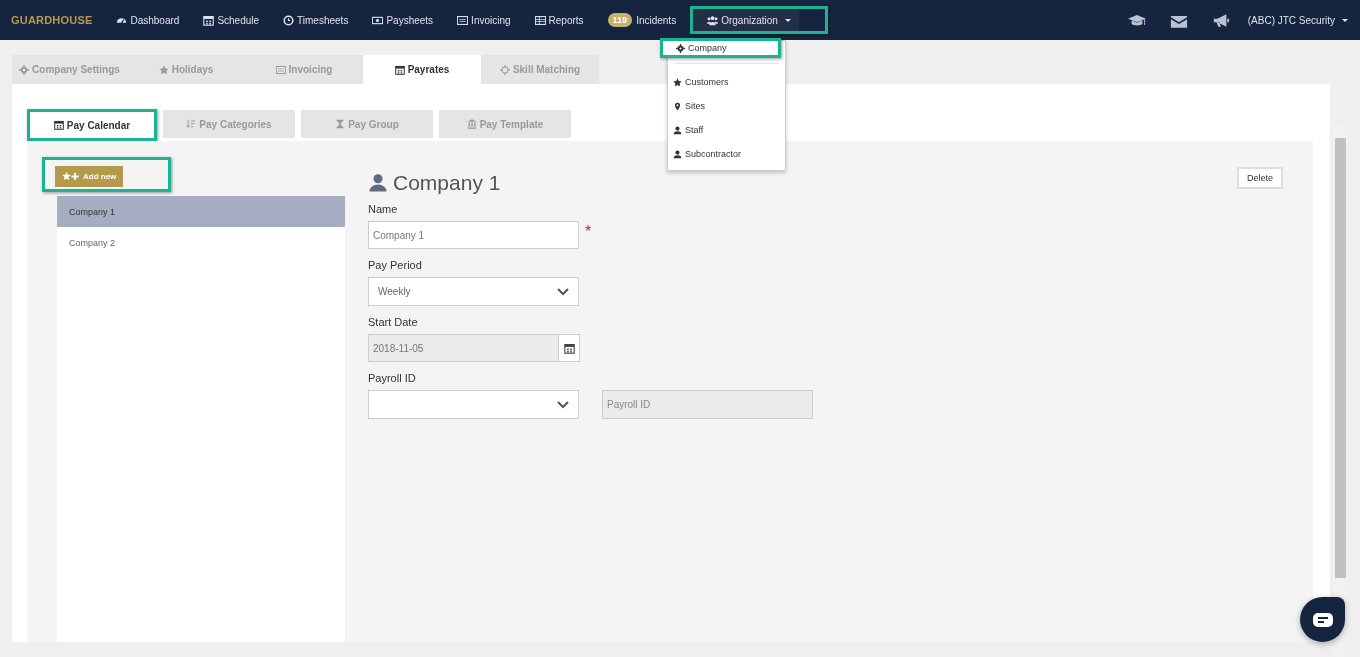  What do you see at coordinates (231, 20) in the screenshot?
I see `nav-link: Schedule` at bounding box center [231, 20].